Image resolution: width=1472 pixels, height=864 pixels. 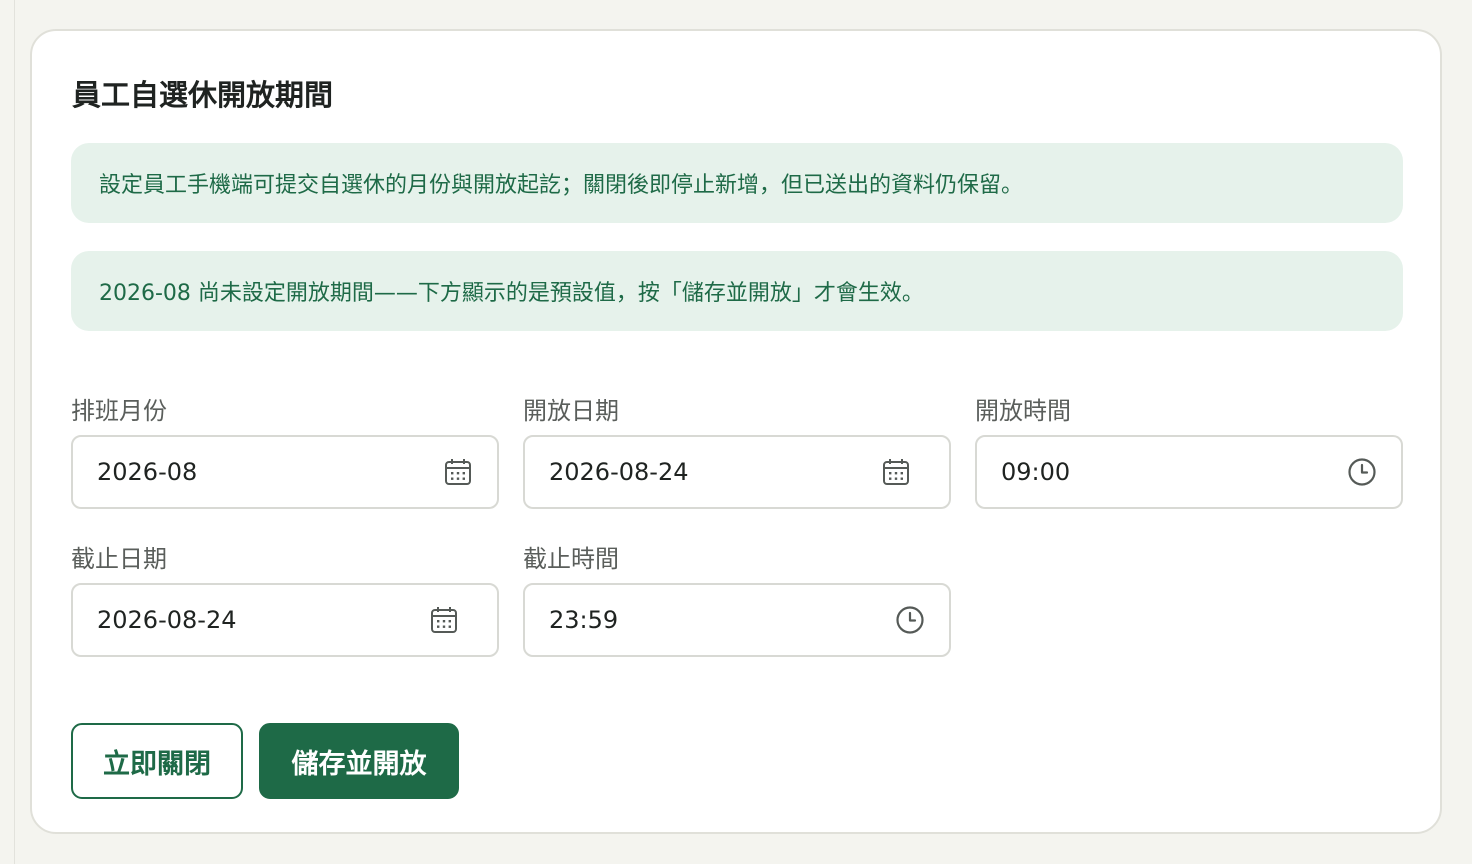 I want to click on close-now-button: 立即關閉, so click(x=157, y=761).